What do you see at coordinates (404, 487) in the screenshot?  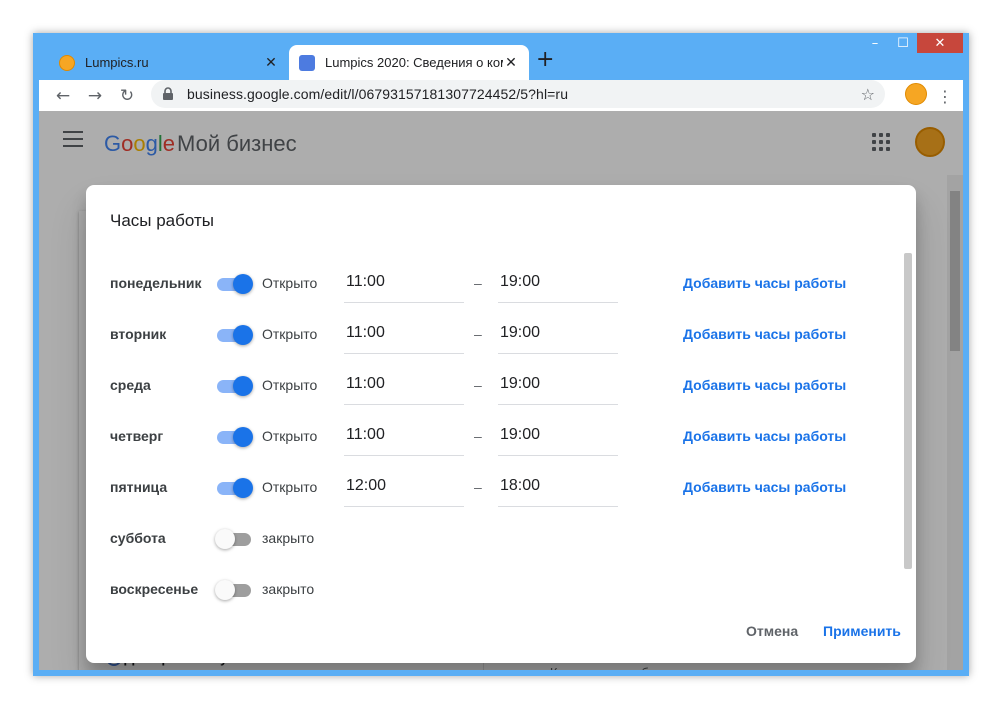 I see `open-time-field: 12:00` at bounding box center [404, 487].